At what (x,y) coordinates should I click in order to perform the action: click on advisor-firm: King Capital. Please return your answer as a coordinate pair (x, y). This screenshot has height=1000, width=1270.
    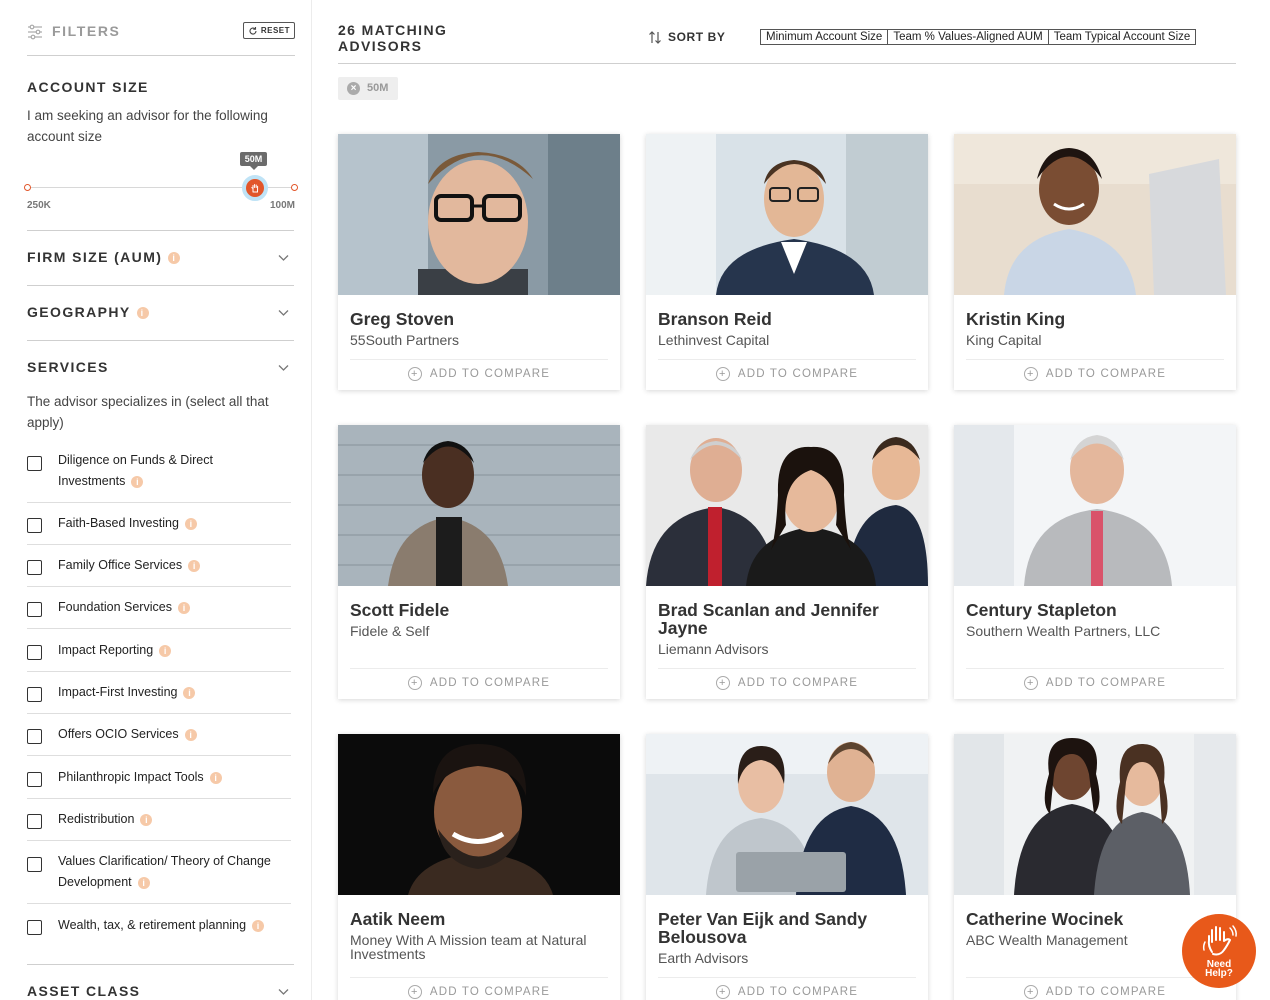
    Looking at the image, I should click on (1004, 340).